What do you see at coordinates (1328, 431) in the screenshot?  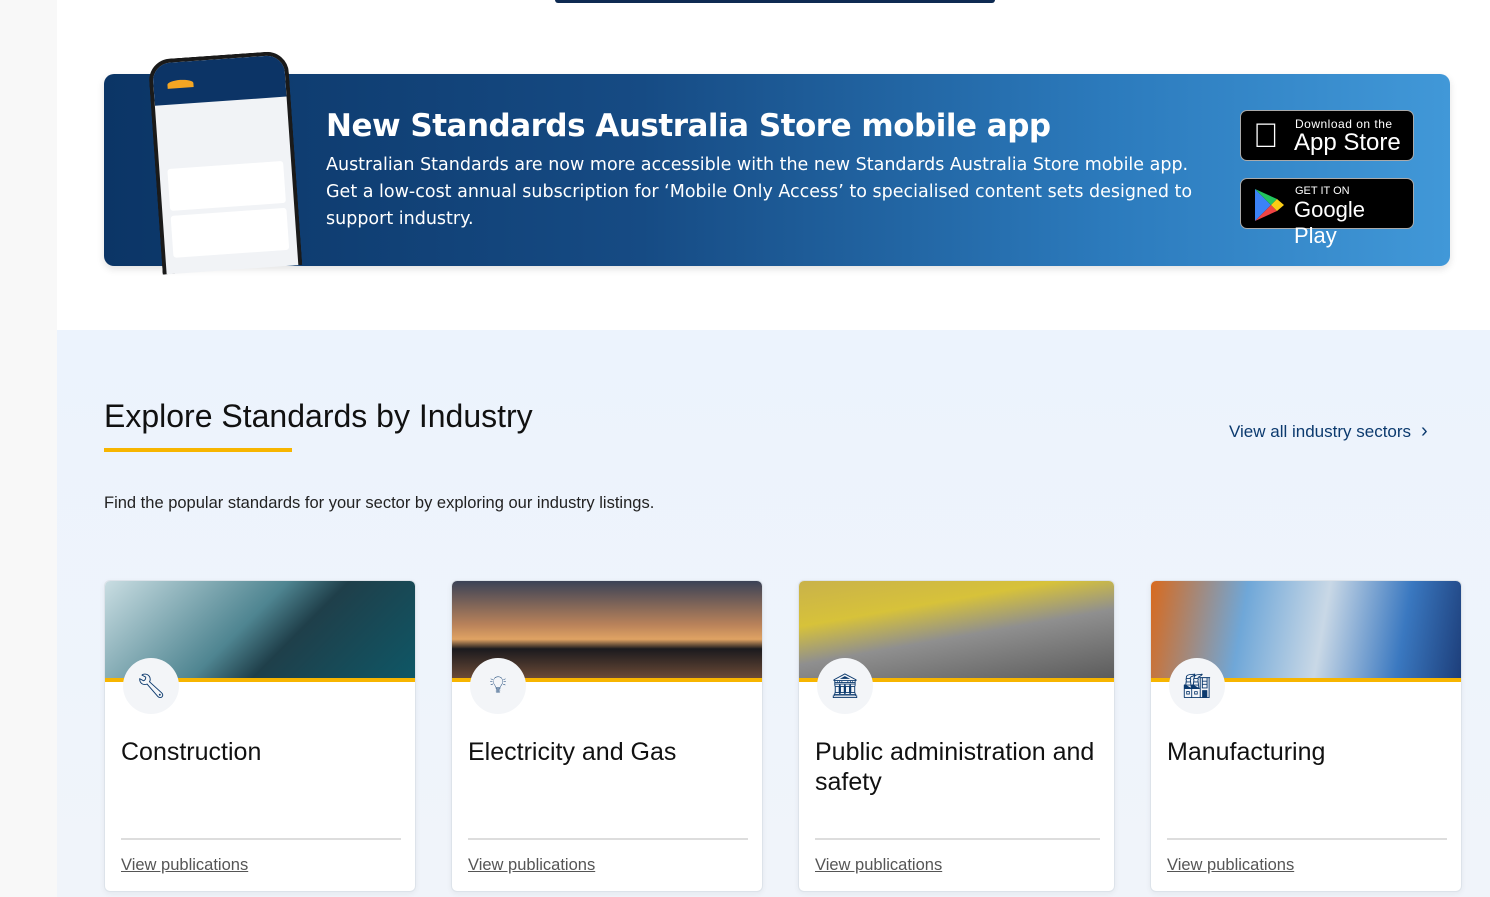 I see `view-all-sectors-link: View all industry sectors ›` at bounding box center [1328, 431].